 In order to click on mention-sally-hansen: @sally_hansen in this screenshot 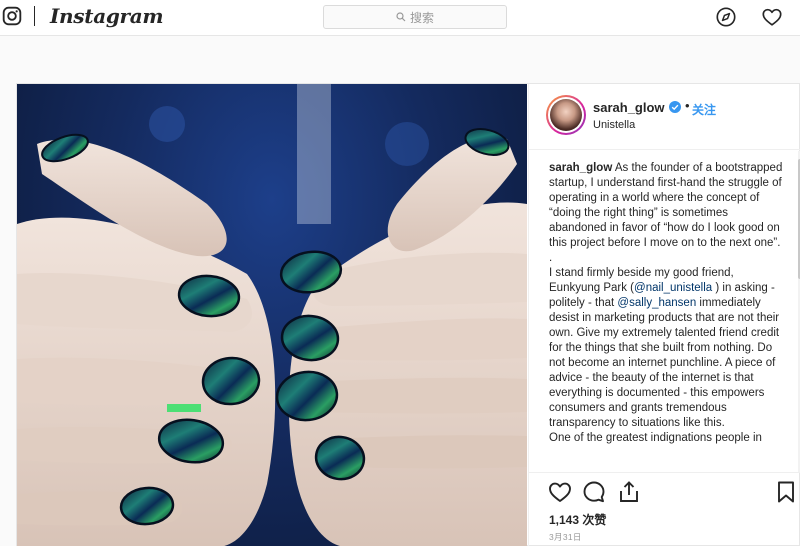, I will do `click(656, 303)`.